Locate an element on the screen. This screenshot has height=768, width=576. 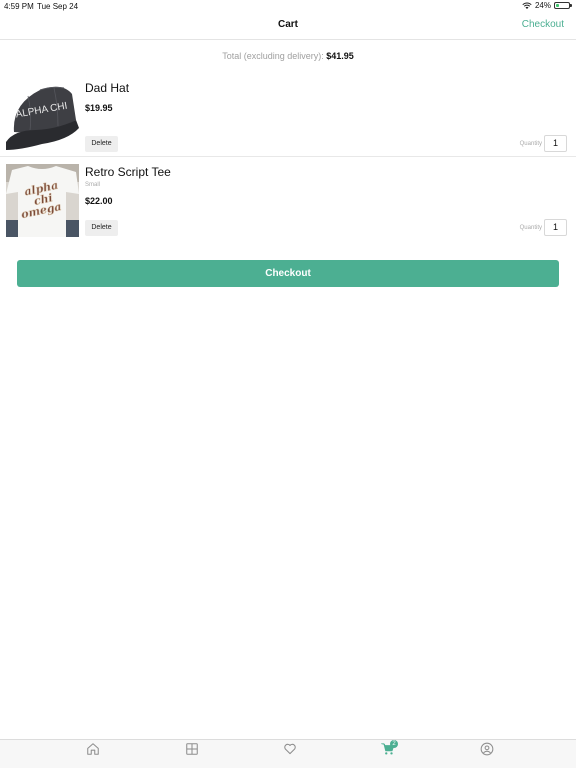
total-value: $41.95 is located at coordinates (340, 56).